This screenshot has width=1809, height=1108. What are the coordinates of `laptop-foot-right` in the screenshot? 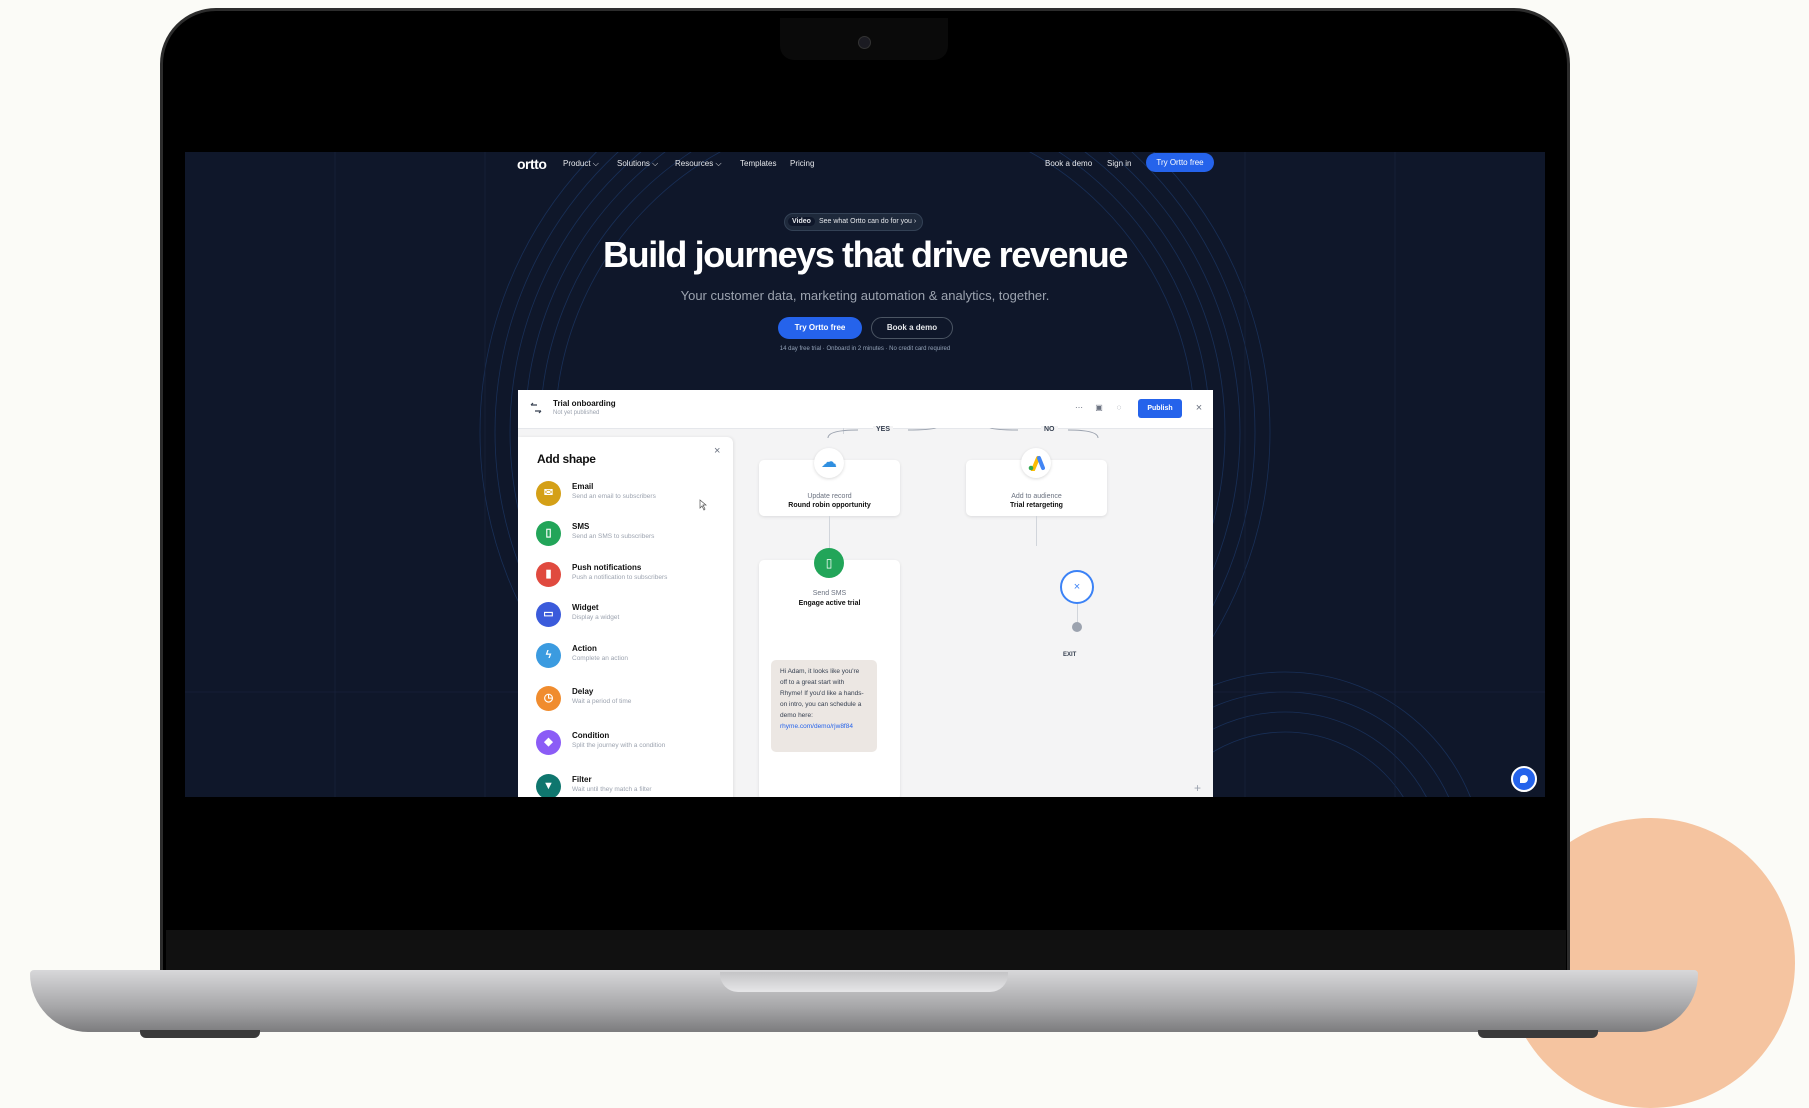 It's located at (1538, 1034).